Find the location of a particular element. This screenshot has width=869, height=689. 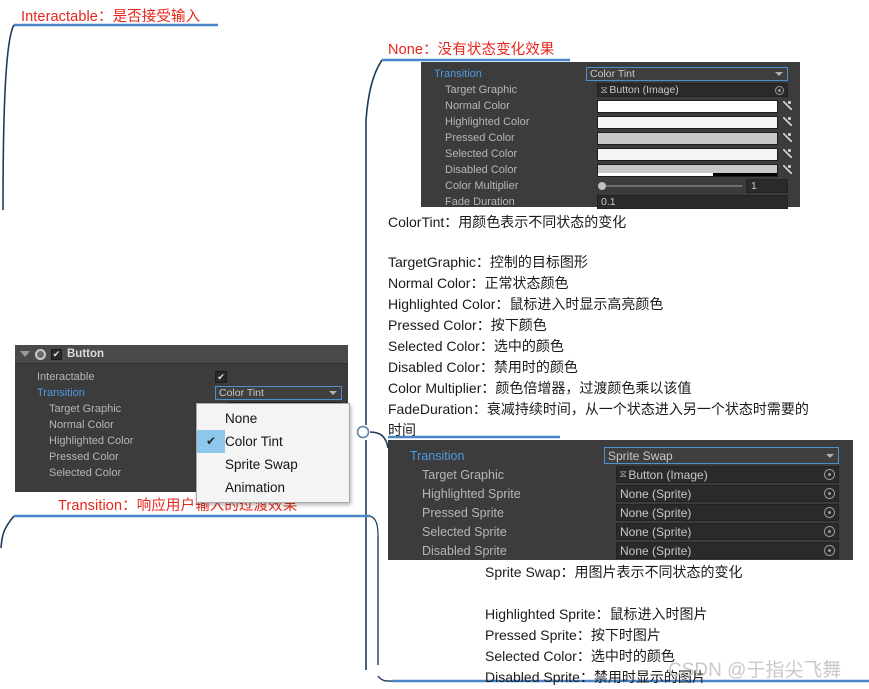

slider-color-multiplier is located at coordinates (671, 186).